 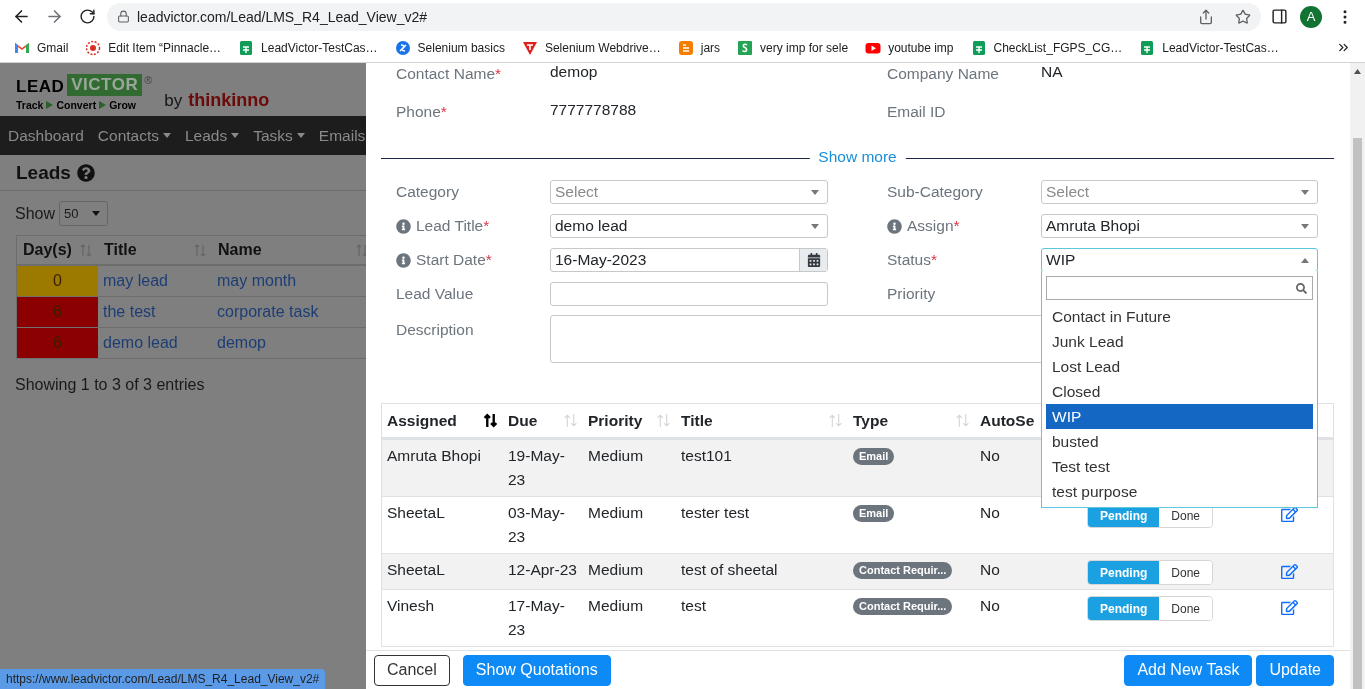 I want to click on column-header: Assigned, so click(x=442, y=420).